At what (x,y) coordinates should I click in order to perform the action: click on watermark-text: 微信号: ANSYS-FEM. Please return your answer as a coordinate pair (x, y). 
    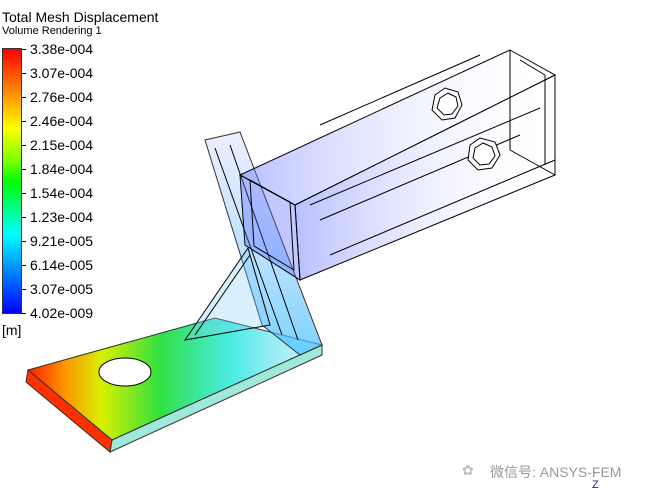
    Looking at the image, I should click on (556, 472).